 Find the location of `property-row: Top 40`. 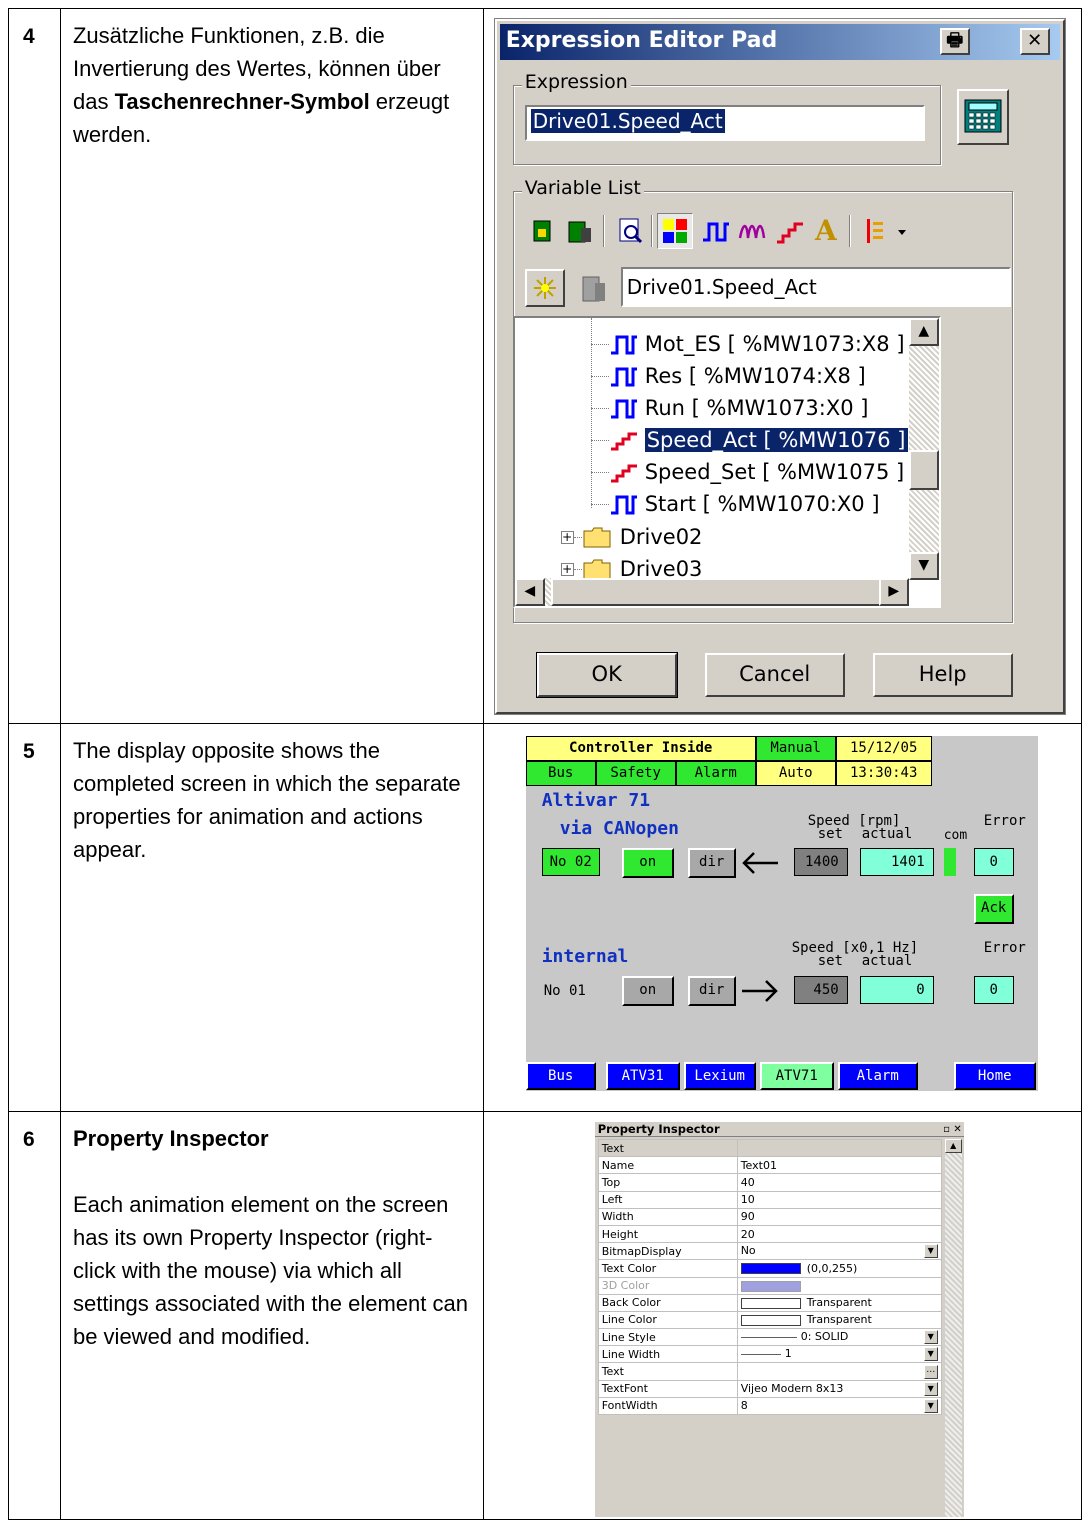

property-row: Top 40 is located at coordinates (769, 1182).